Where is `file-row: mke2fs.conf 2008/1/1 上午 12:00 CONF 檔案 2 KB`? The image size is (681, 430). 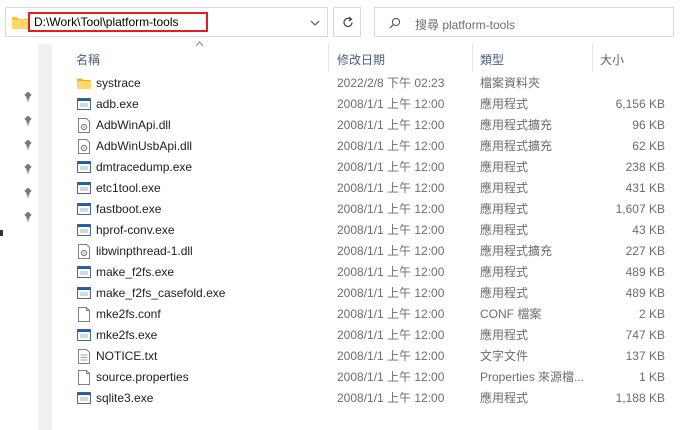 file-row: mke2fs.conf 2008/1/1 上午 12:00 CONF 檔案 2 KB is located at coordinates (366, 314).